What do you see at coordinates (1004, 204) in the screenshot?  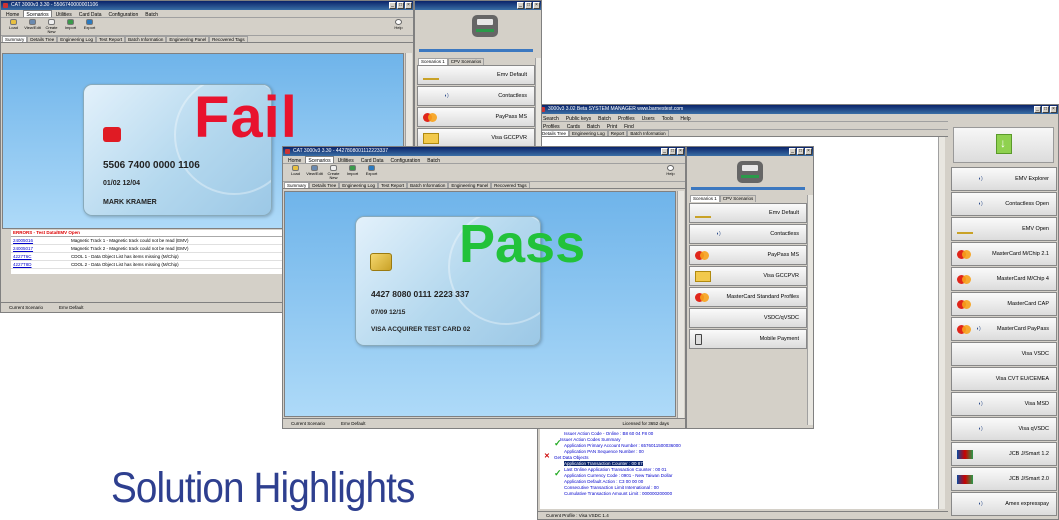 I see `scenario-row: ◗) Contactless Open` at bounding box center [1004, 204].